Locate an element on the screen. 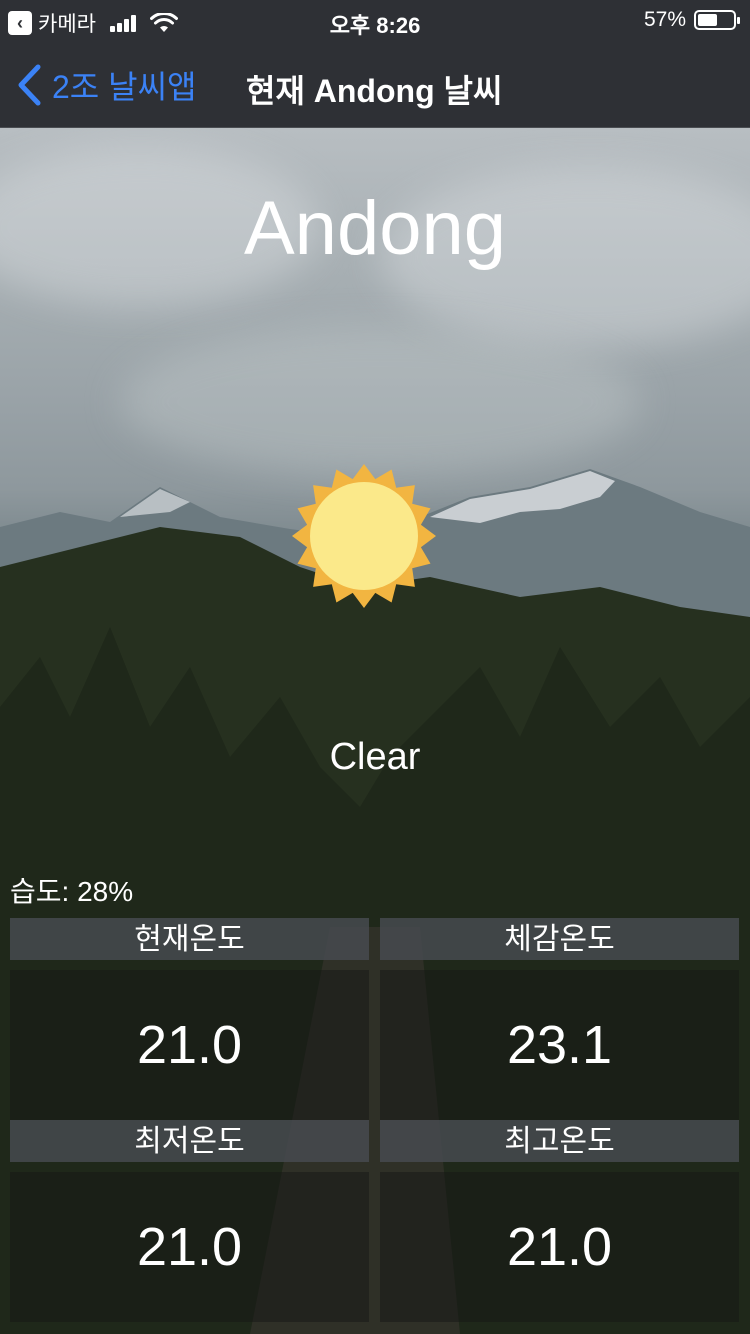 The image size is (750, 1334). max-temp-label: 최고온도 is located at coordinates (559, 1141).